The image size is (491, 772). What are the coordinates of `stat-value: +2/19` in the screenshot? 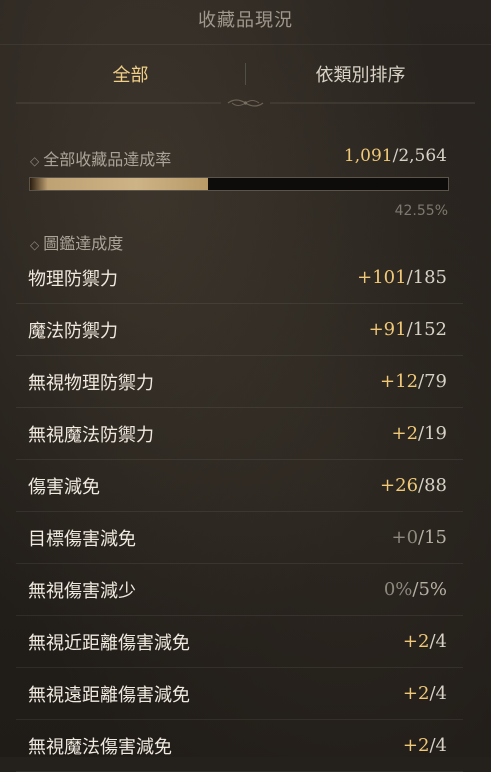 It's located at (419, 433).